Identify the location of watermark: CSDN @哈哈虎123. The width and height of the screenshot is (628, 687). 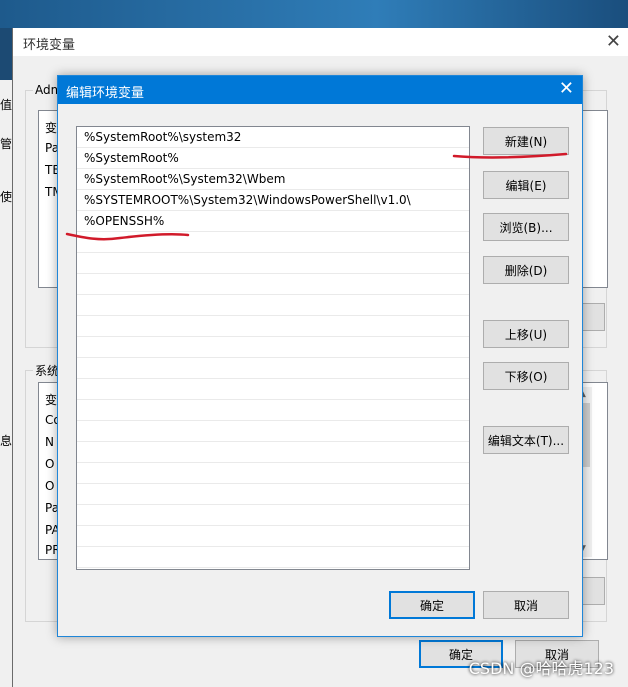
(541, 668).